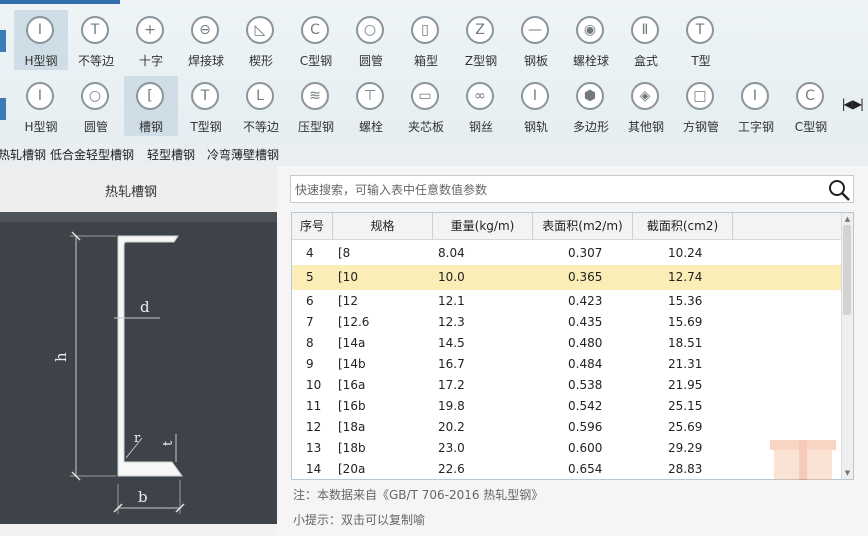 This screenshot has height=536, width=868. What do you see at coordinates (314, 448) in the screenshot?
I see `cell-index: 13` at bounding box center [314, 448].